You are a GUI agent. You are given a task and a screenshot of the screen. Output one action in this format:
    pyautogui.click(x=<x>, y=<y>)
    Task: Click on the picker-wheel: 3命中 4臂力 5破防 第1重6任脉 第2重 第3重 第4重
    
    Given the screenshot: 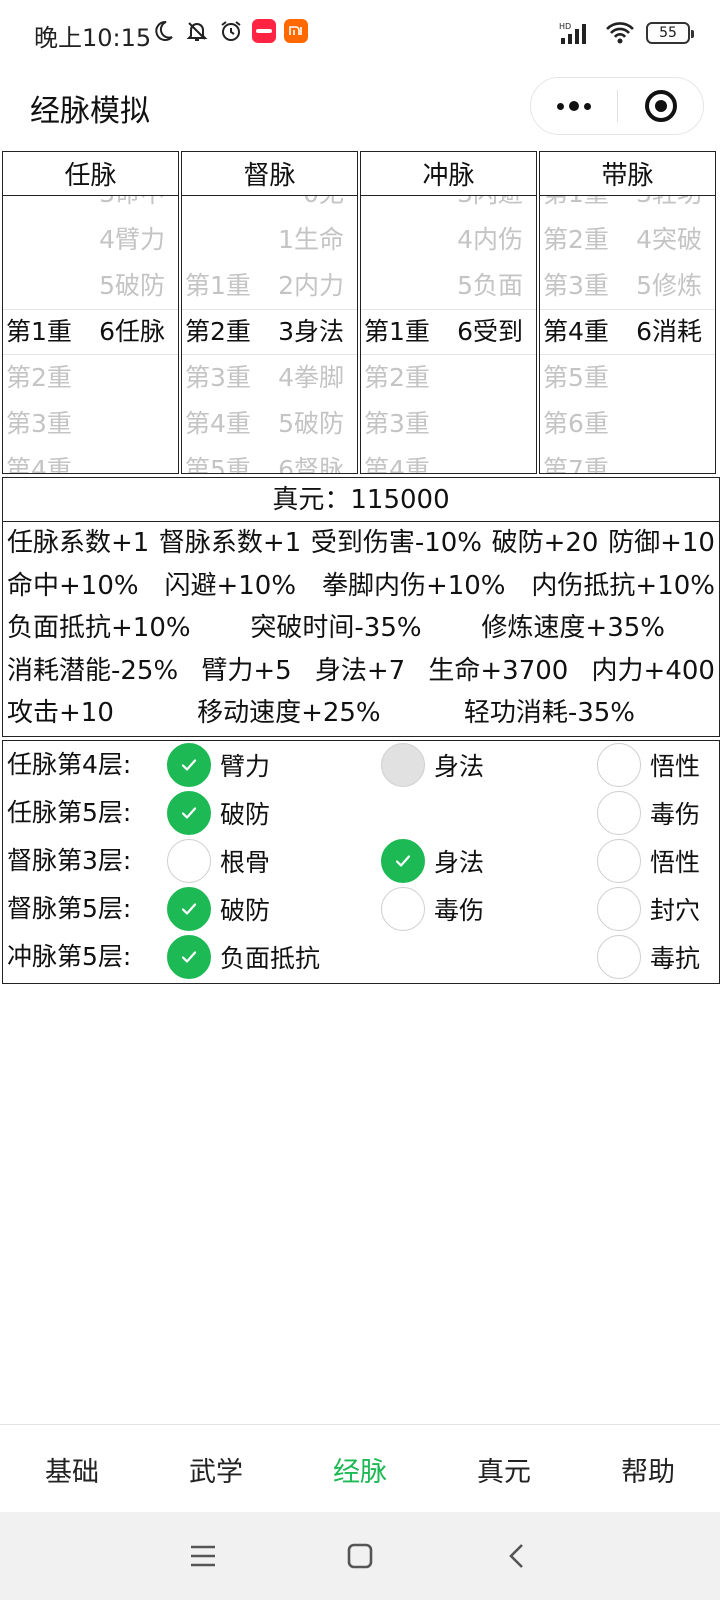 What is the action you would take?
    pyautogui.click(x=90, y=334)
    